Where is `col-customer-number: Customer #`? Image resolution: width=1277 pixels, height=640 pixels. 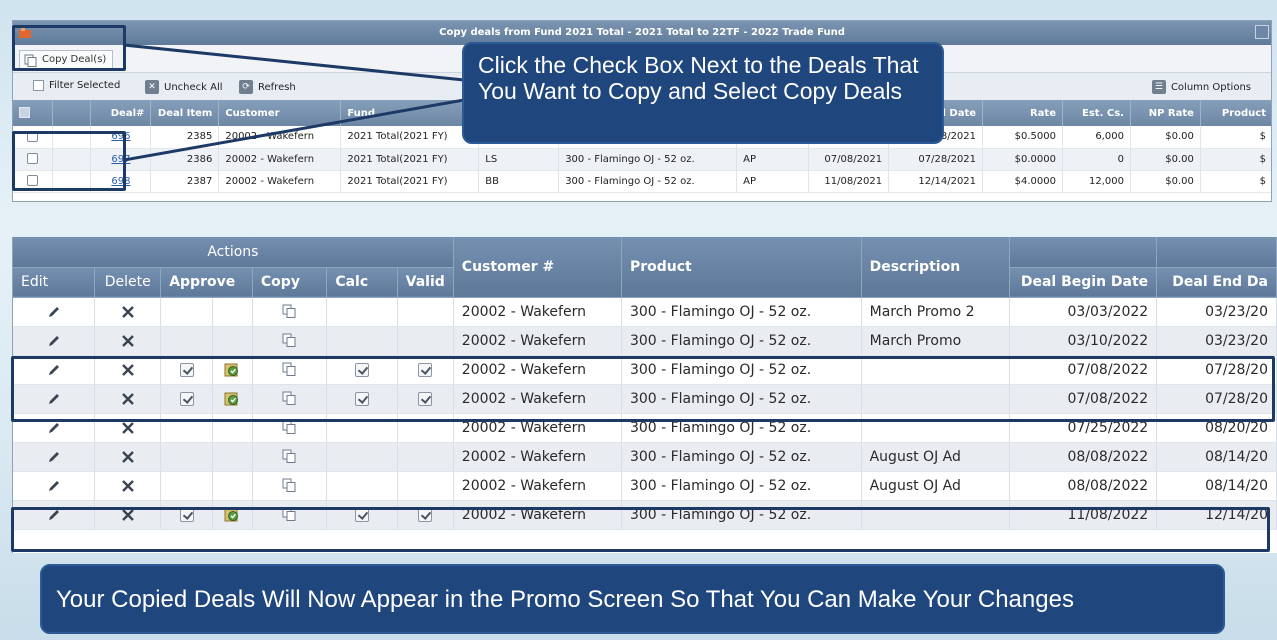 col-customer-number: Customer # is located at coordinates (537, 267).